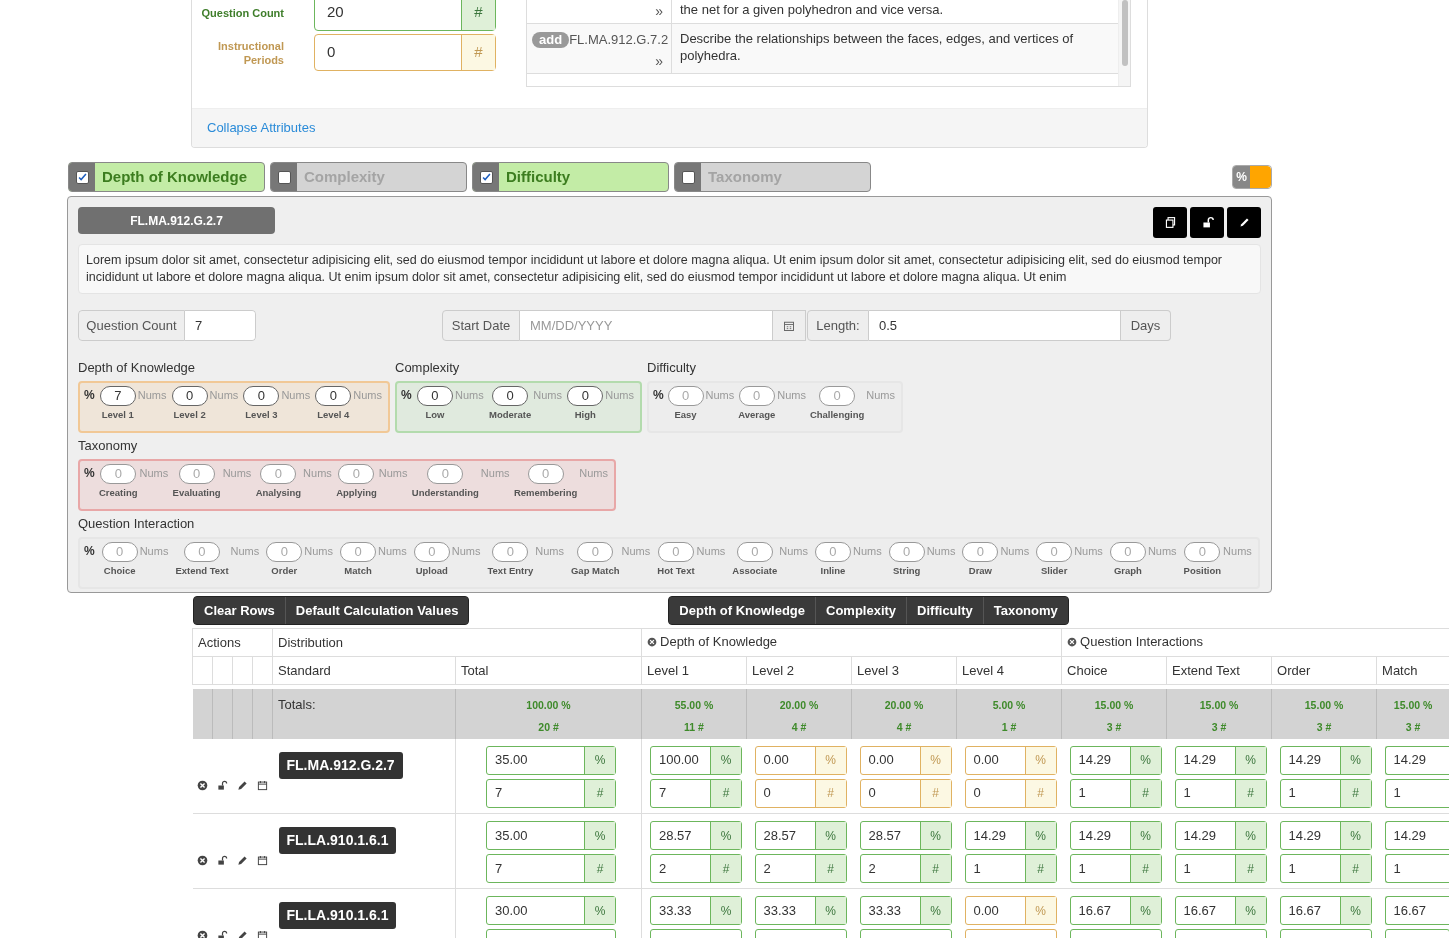 Image resolution: width=1449 pixels, height=938 pixels. What do you see at coordinates (837, 415) in the screenshot?
I see `item-label: Challenging` at bounding box center [837, 415].